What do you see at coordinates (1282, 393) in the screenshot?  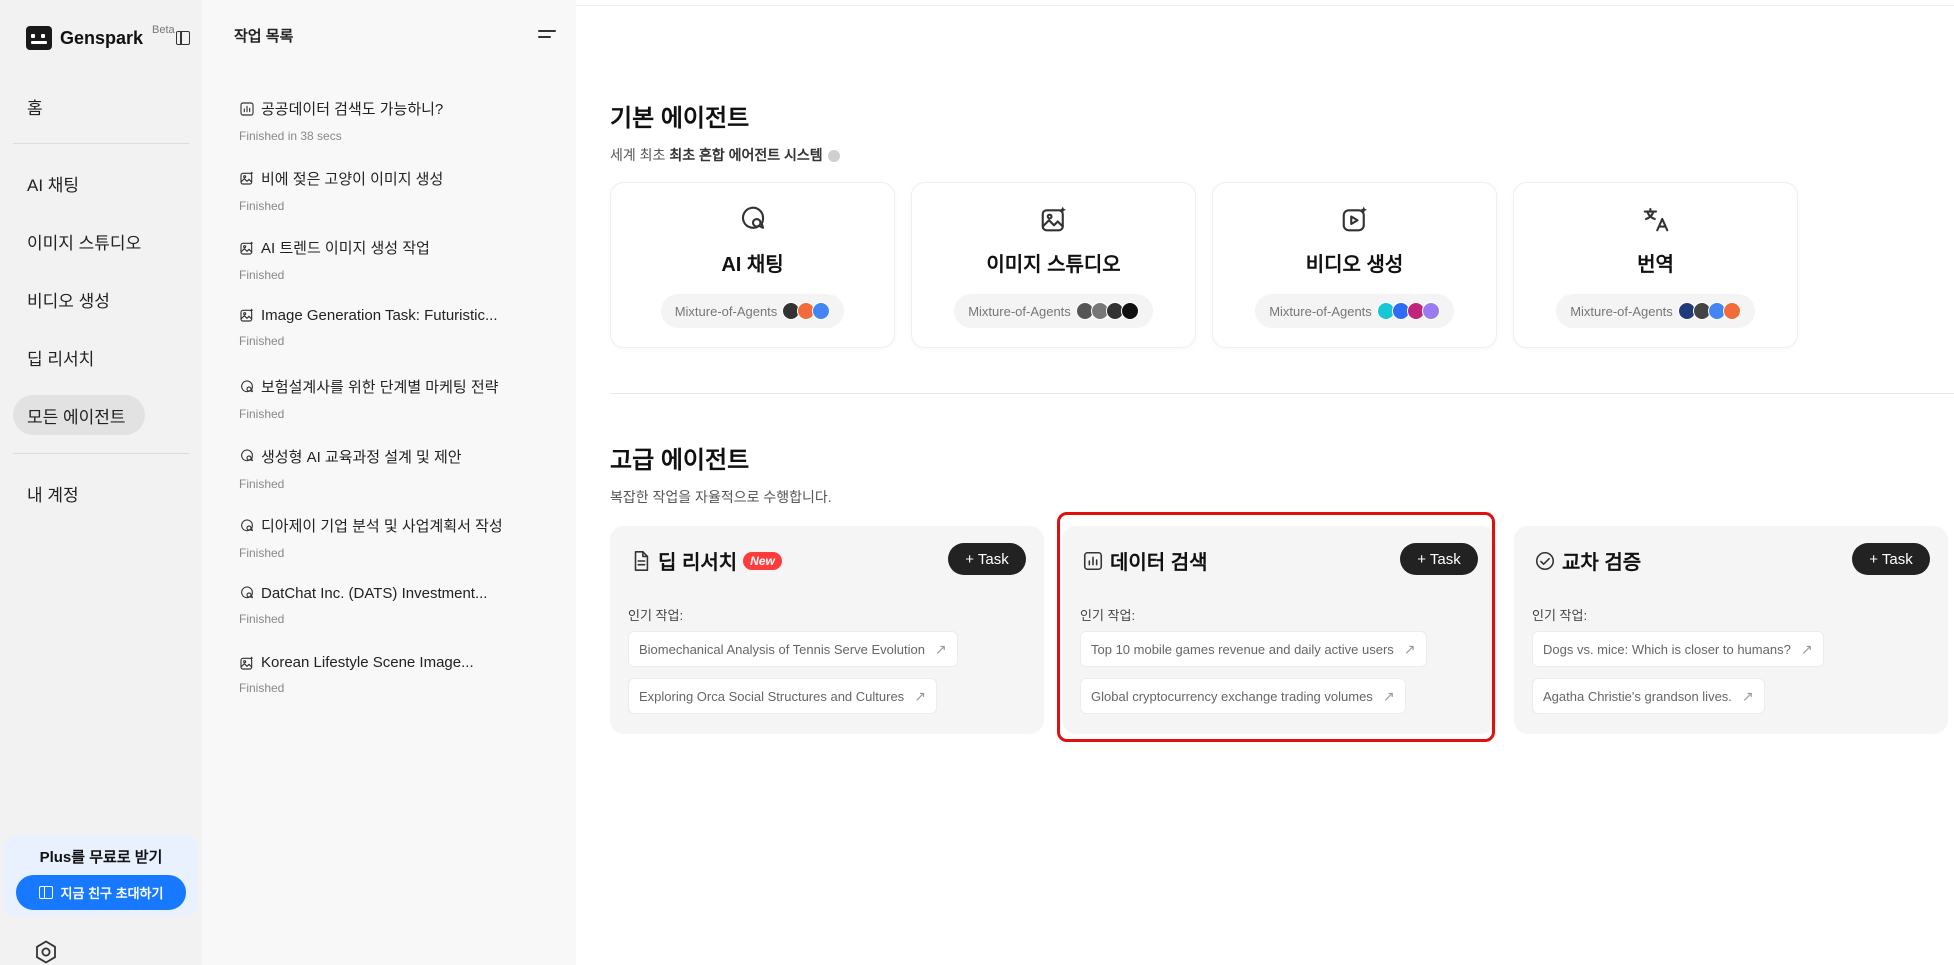 I see `section-divider` at bounding box center [1282, 393].